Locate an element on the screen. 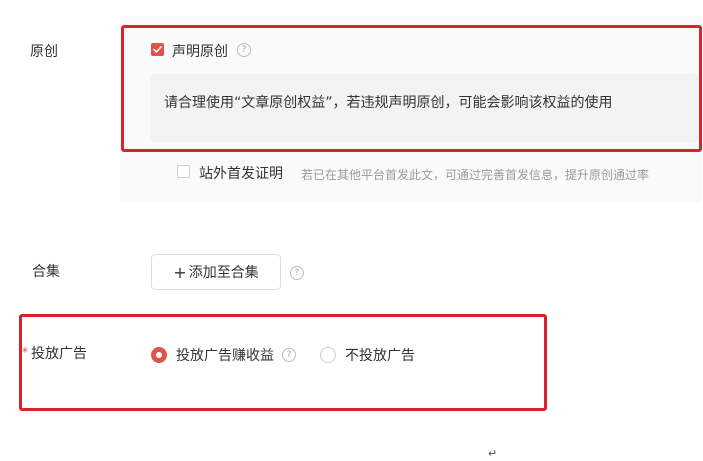  ads-option-none-label: 不投放广告 is located at coordinates (380, 355).